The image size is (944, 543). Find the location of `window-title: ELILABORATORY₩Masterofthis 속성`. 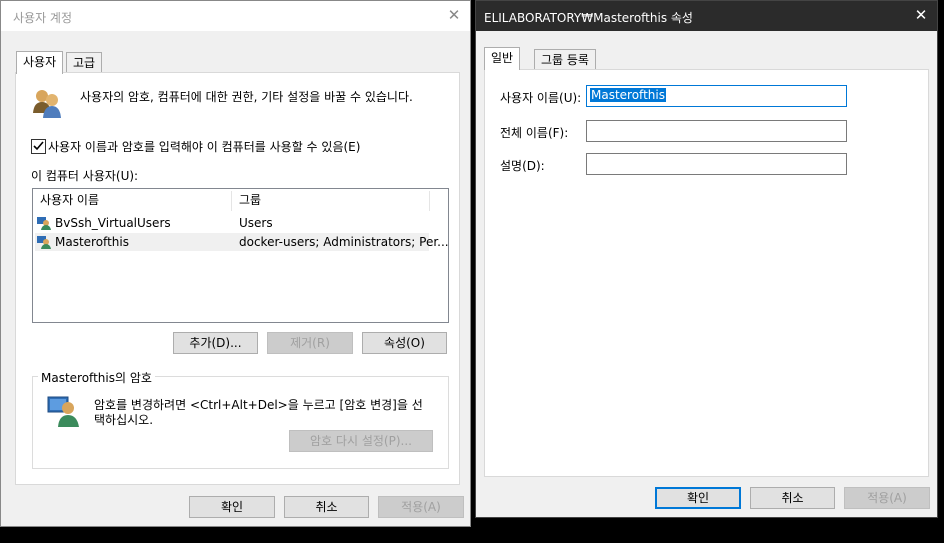

window-title: ELILABORATORY₩Masterofthis 속성 is located at coordinates (588, 18).